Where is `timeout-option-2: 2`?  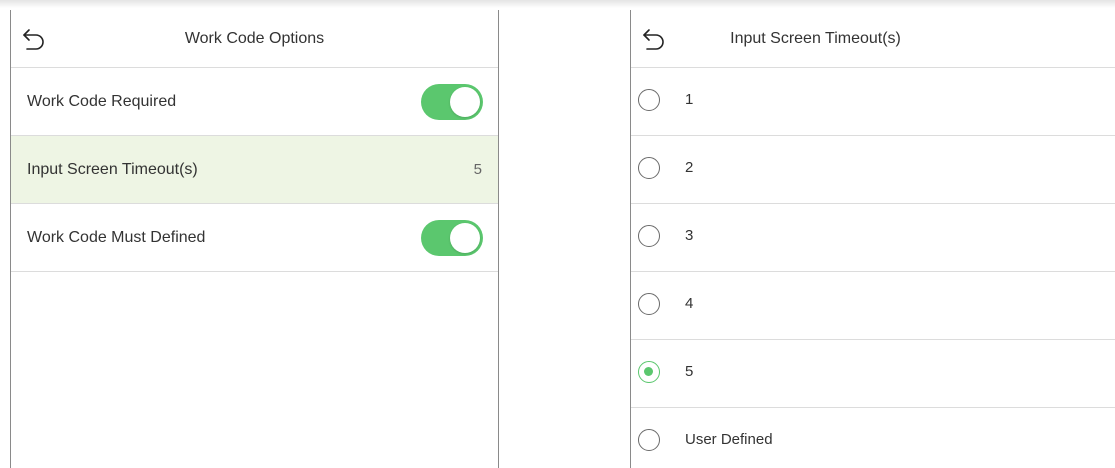
timeout-option-2: 2 is located at coordinates (873, 170).